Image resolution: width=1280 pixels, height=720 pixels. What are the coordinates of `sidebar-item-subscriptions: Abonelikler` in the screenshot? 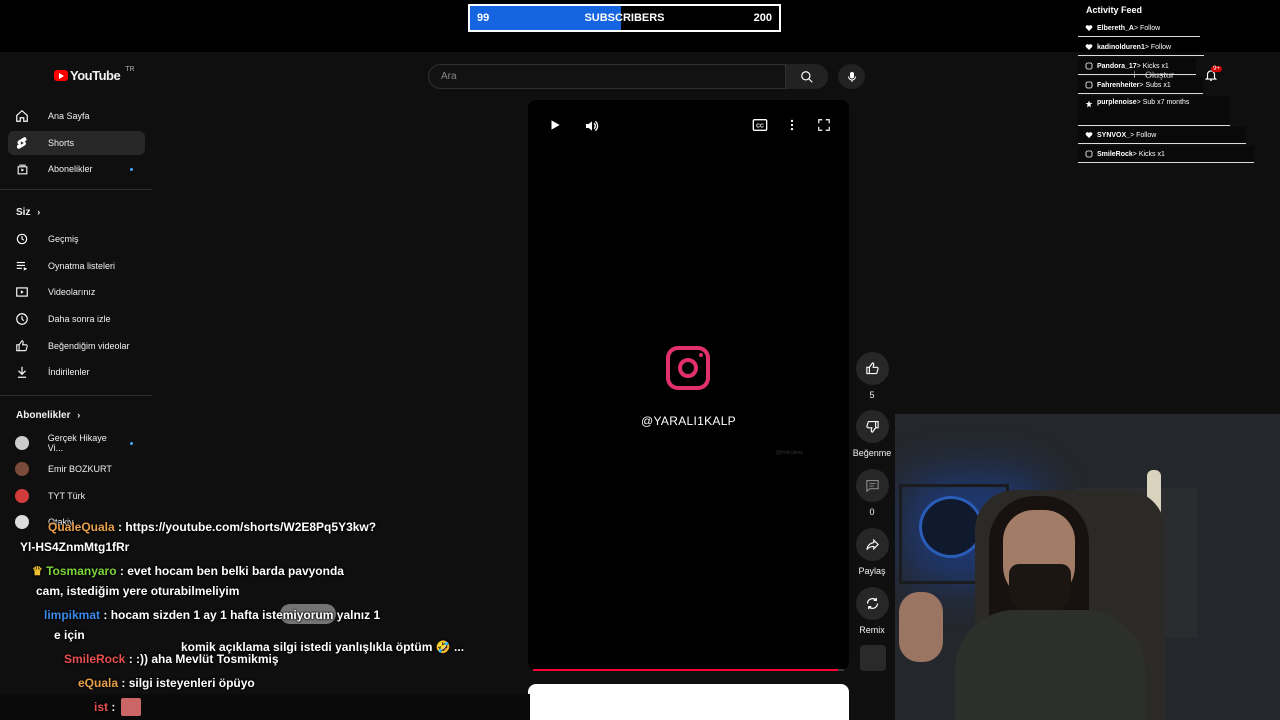 It's located at (76, 169).